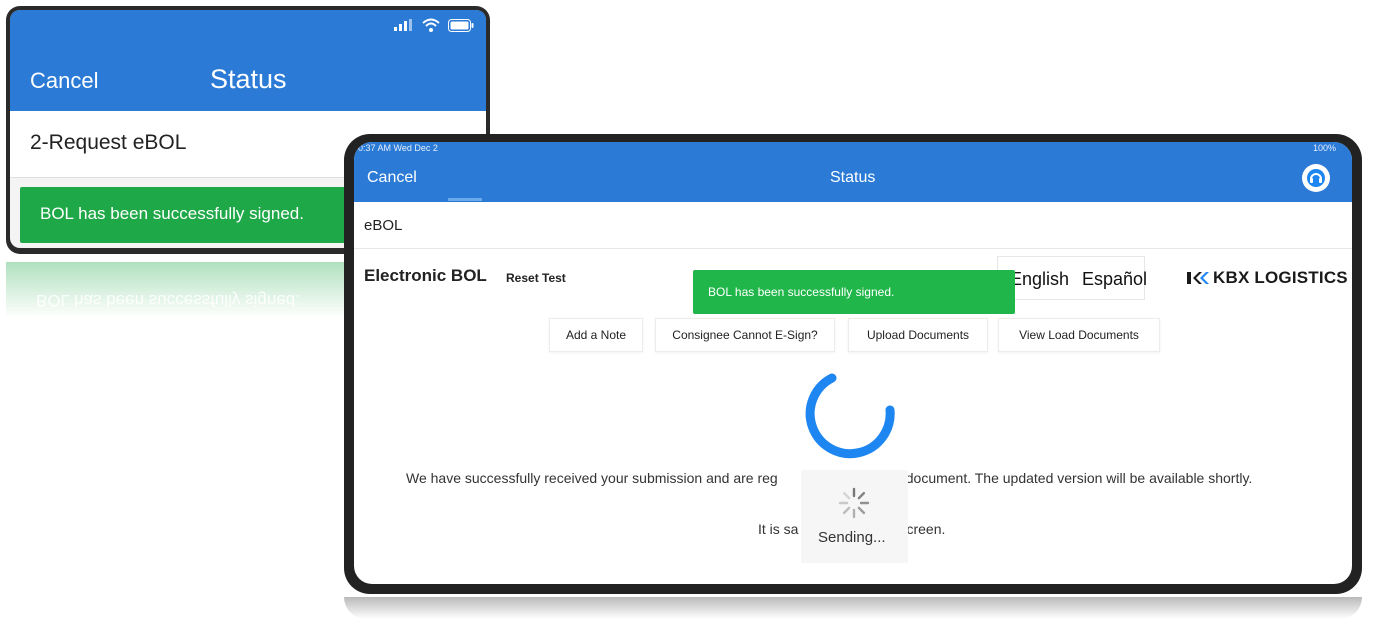 The height and width of the screenshot is (619, 1373). Describe the element at coordinates (64, 81) in the screenshot. I see `phone-cancel-button: Cancel` at that location.